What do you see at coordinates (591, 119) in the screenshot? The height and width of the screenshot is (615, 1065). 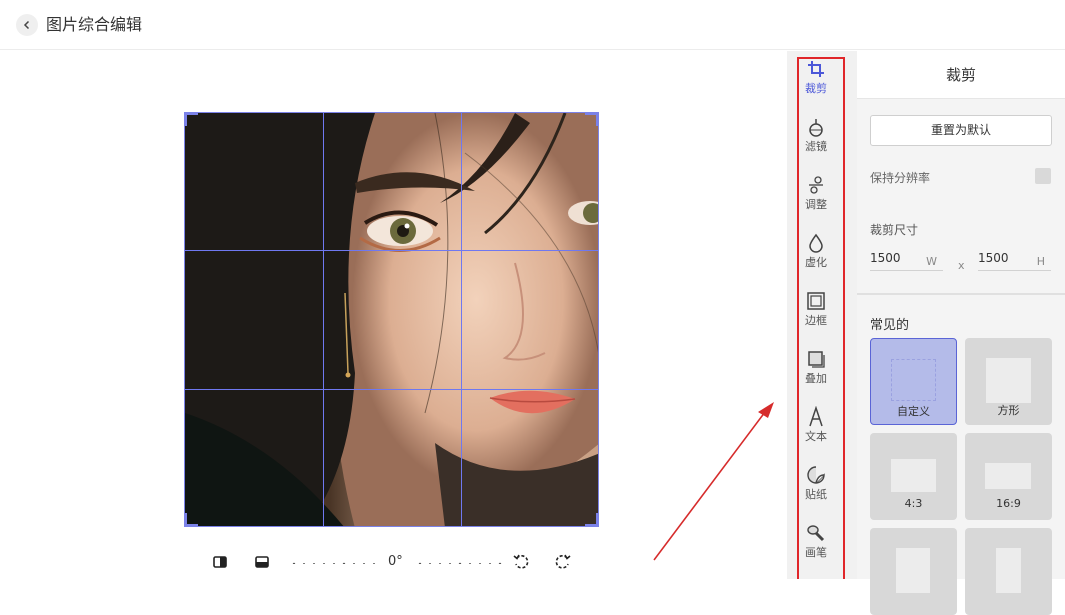 I see `crop-handle-top-right` at bounding box center [591, 119].